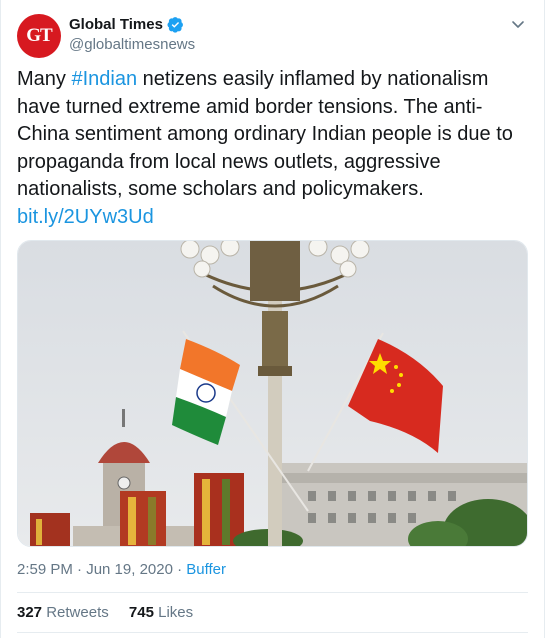 The height and width of the screenshot is (638, 545). What do you see at coordinates (141, 612) in the screenshot?
I see `likes-count: 745` at bounding box center [141, 612].